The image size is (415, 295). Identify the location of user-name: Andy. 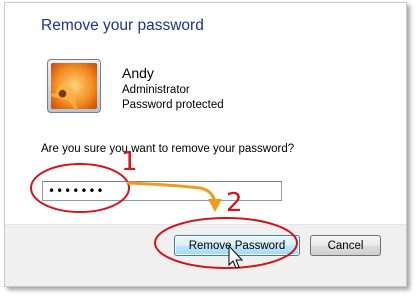
(138, 73).